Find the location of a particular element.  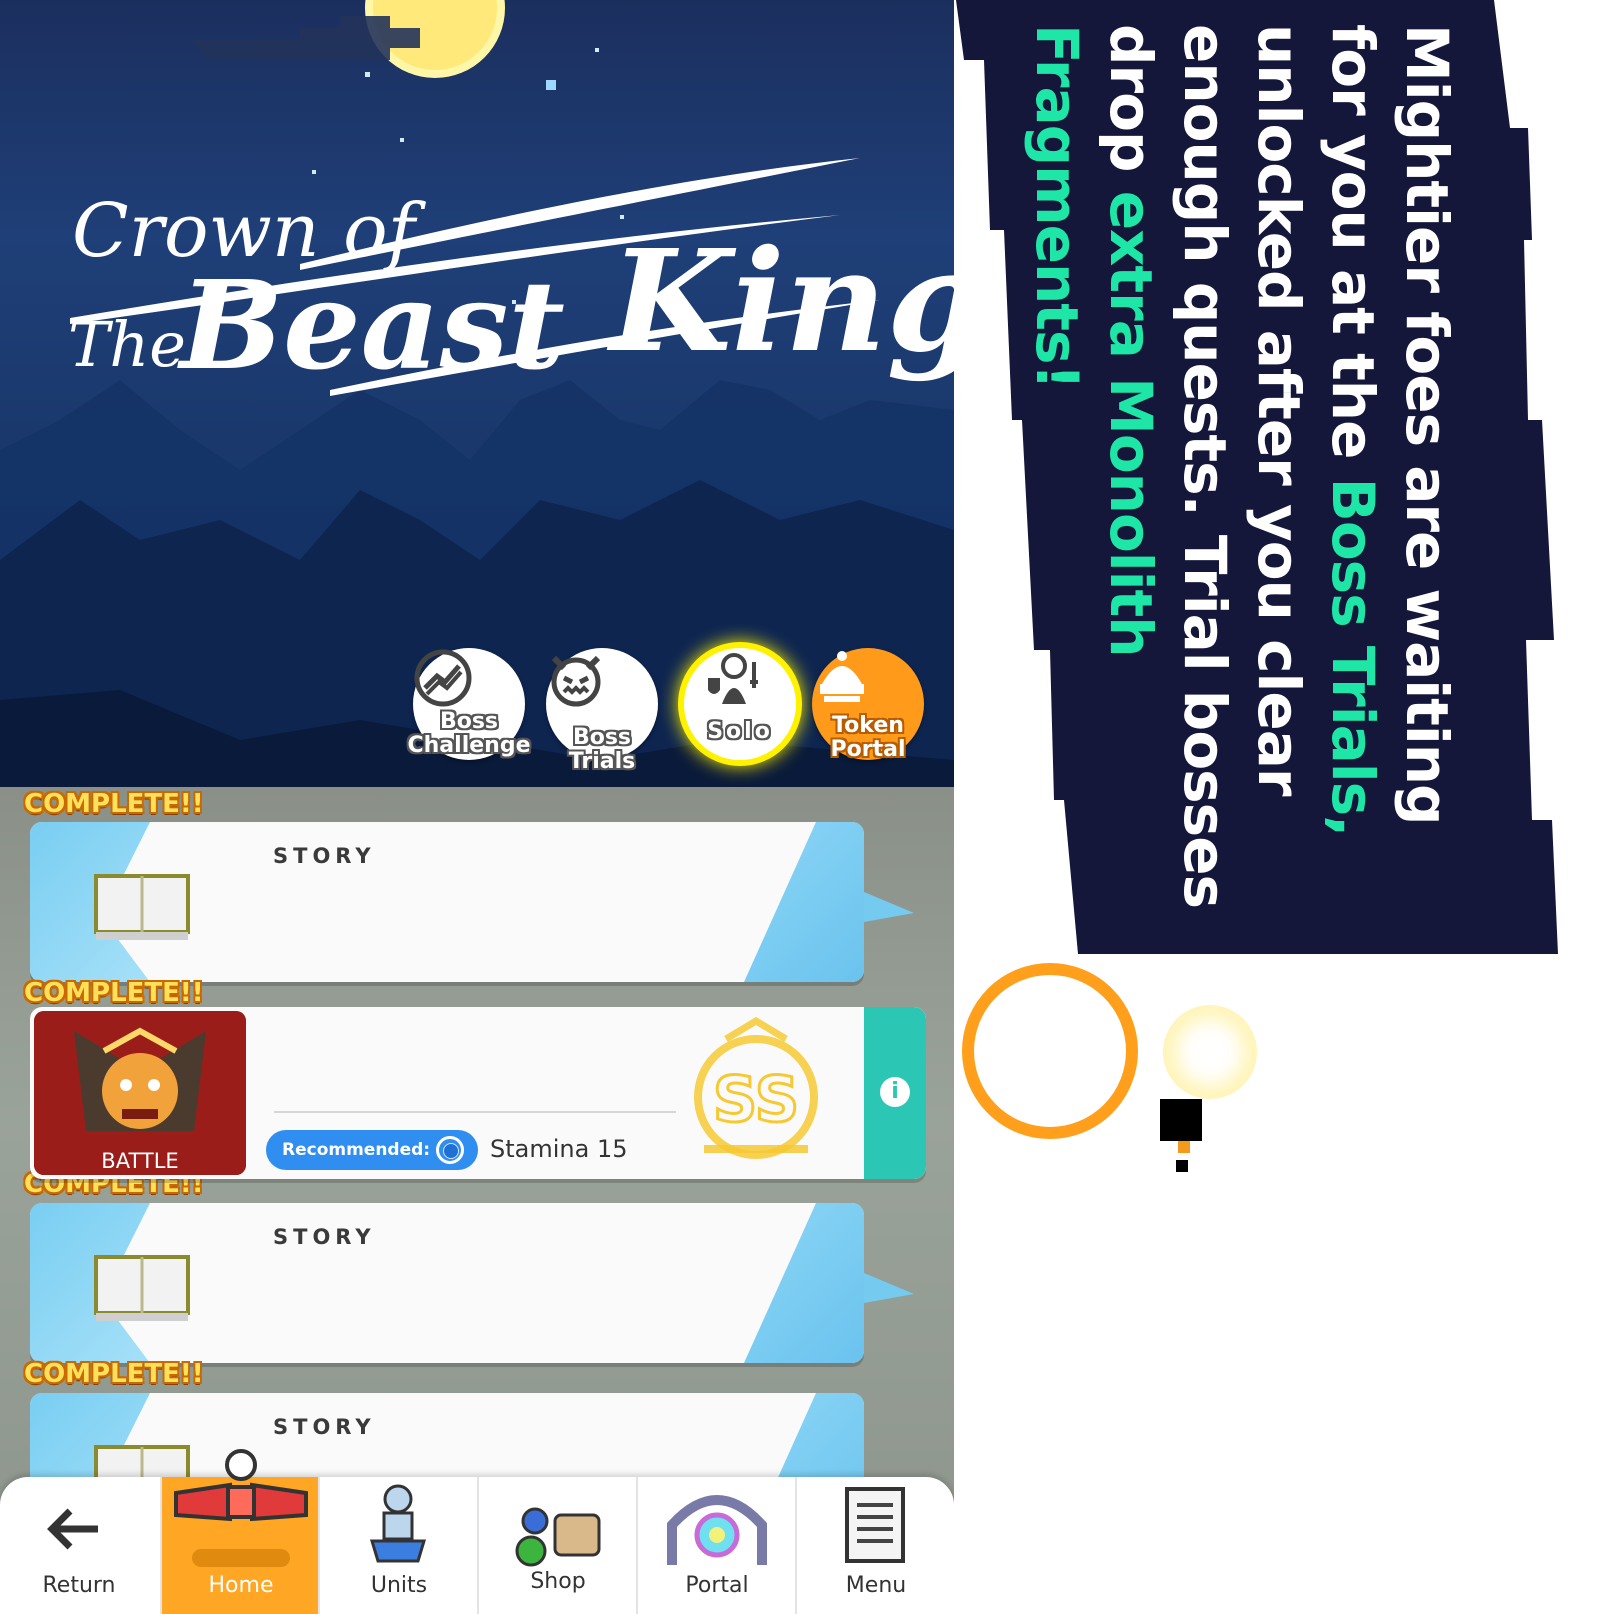

rank-ss-badge: SS is located at coordinates (756, 1088).